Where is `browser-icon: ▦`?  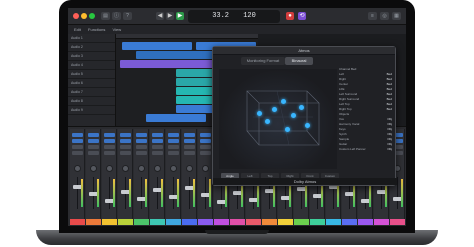
browser-icon: ▦ is located at coordinates (396, 16).